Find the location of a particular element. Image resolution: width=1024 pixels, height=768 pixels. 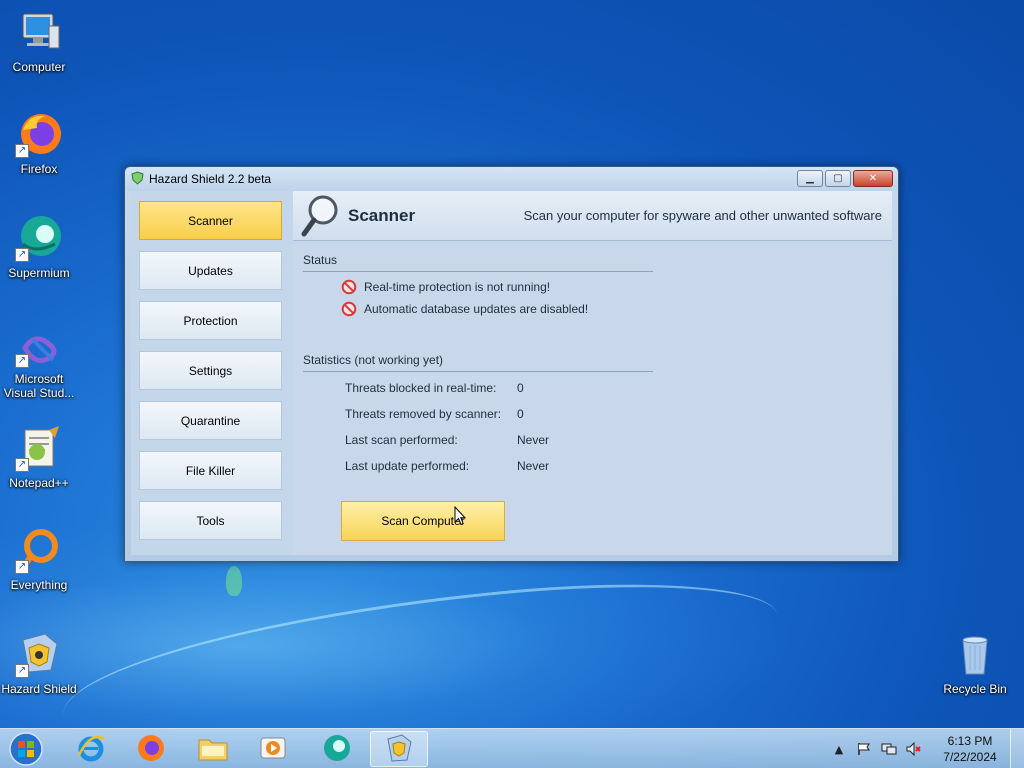

mouse-cursor-icon is located at coordinates (460, 517).